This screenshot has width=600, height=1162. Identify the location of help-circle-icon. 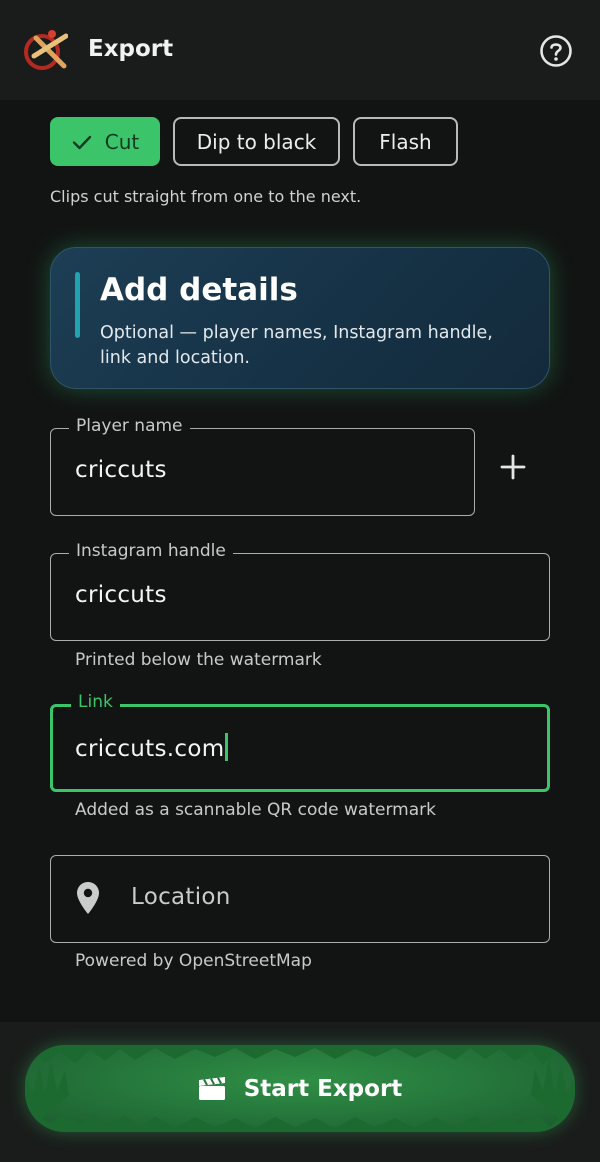
(556, 51).